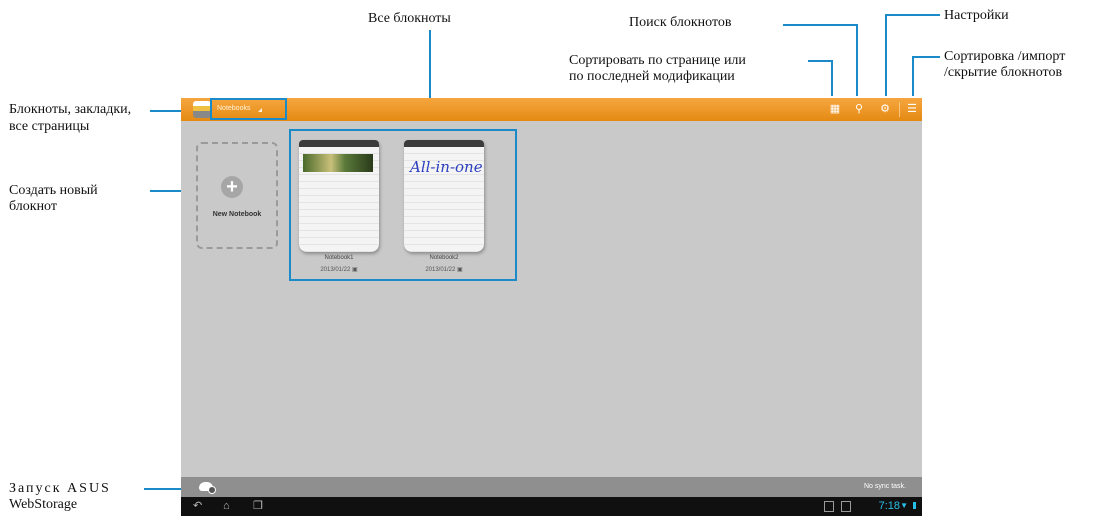  I want to click on annotation-sort-line2: по последней модификации, so click(652, 76).